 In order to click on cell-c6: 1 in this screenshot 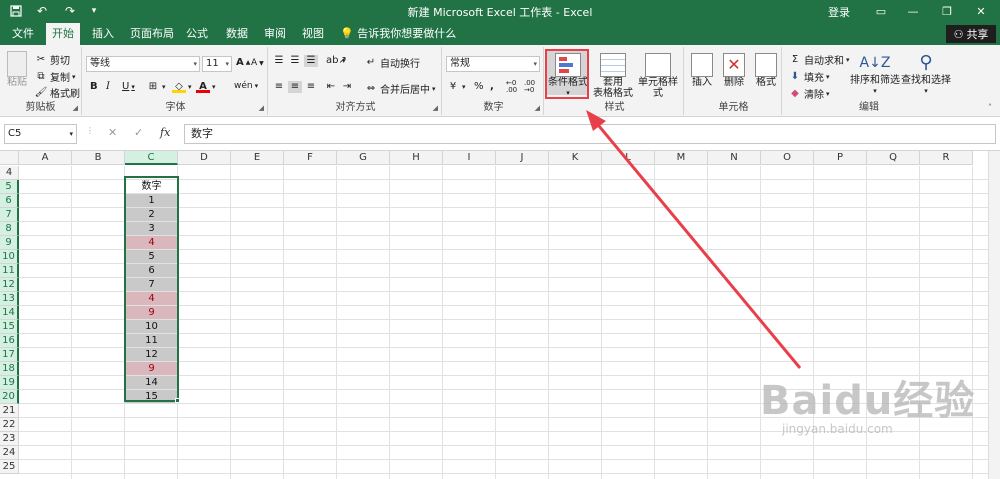, I will do `click(151, 200)`.